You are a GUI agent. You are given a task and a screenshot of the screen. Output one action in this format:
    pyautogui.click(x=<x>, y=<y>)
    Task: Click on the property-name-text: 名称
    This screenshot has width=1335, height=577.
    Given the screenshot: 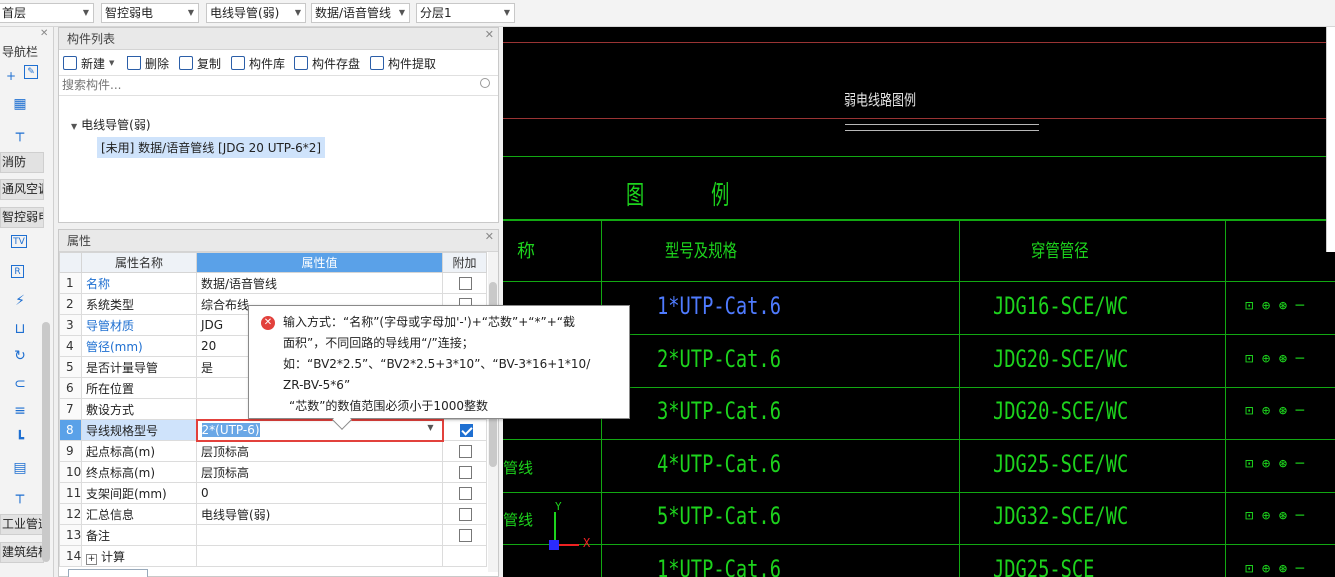 What is the action you would take?
    pyautogui.click(x=98, y=283)
    